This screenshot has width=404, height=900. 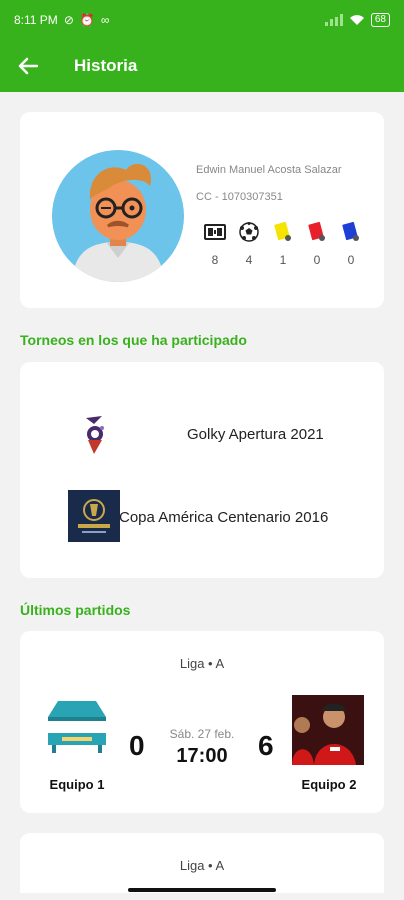 I want to click on status-time: 8:11 PM, so click(x=36, y=20).